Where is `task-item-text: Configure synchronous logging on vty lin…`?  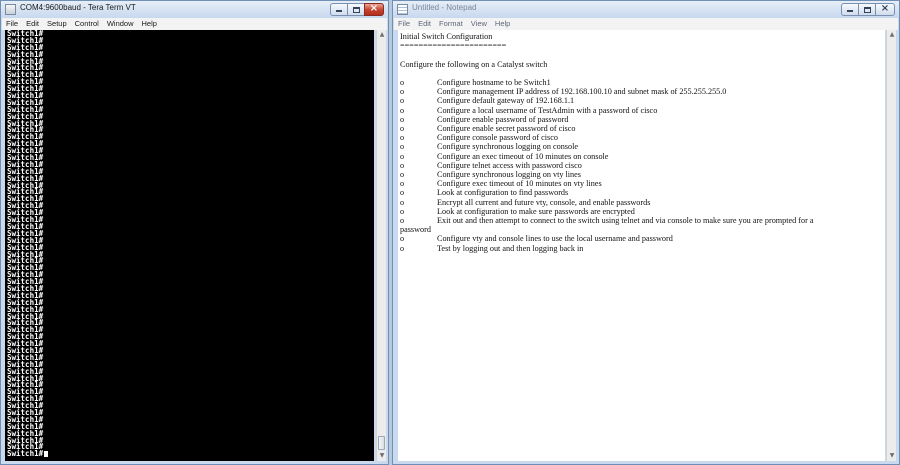
task-item-text: Configure synchronous logging on vty lin… is located at coordinates (509, 175).